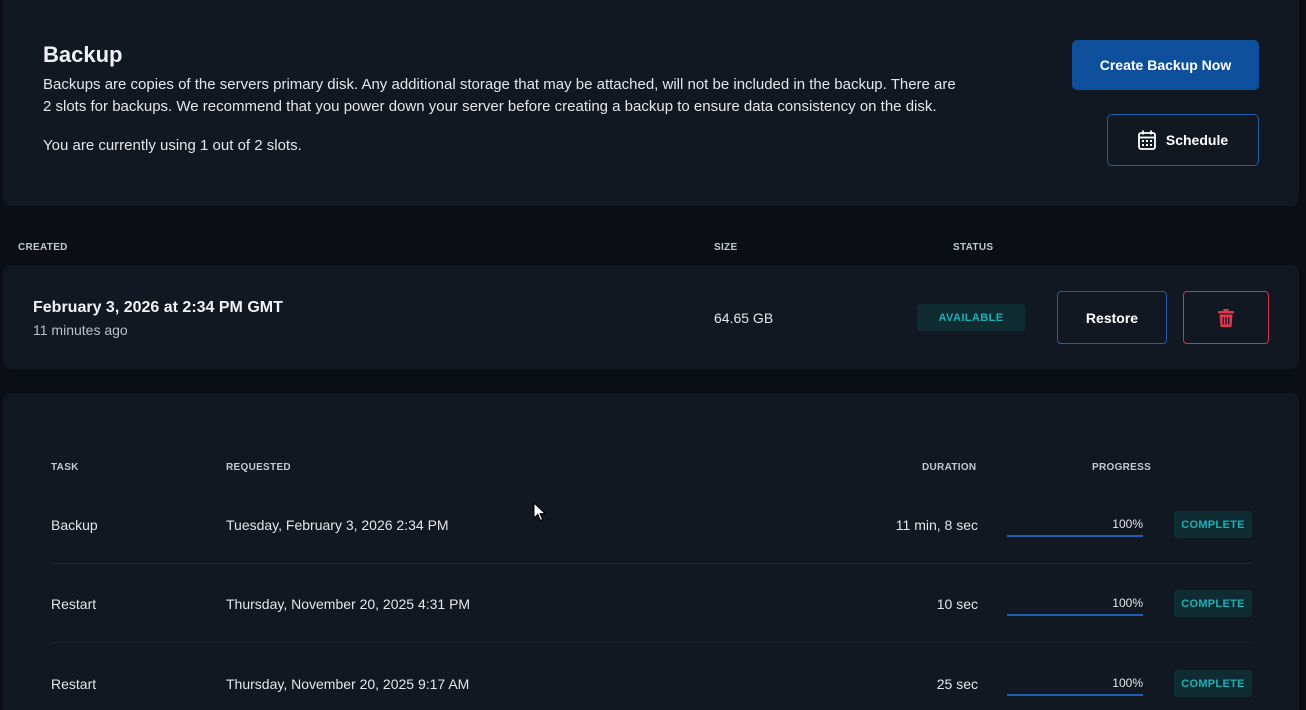 The height and width of the screenshot is (710, 1306). I want to click on column-header-requested: REQUESTED, so click(258, 467).